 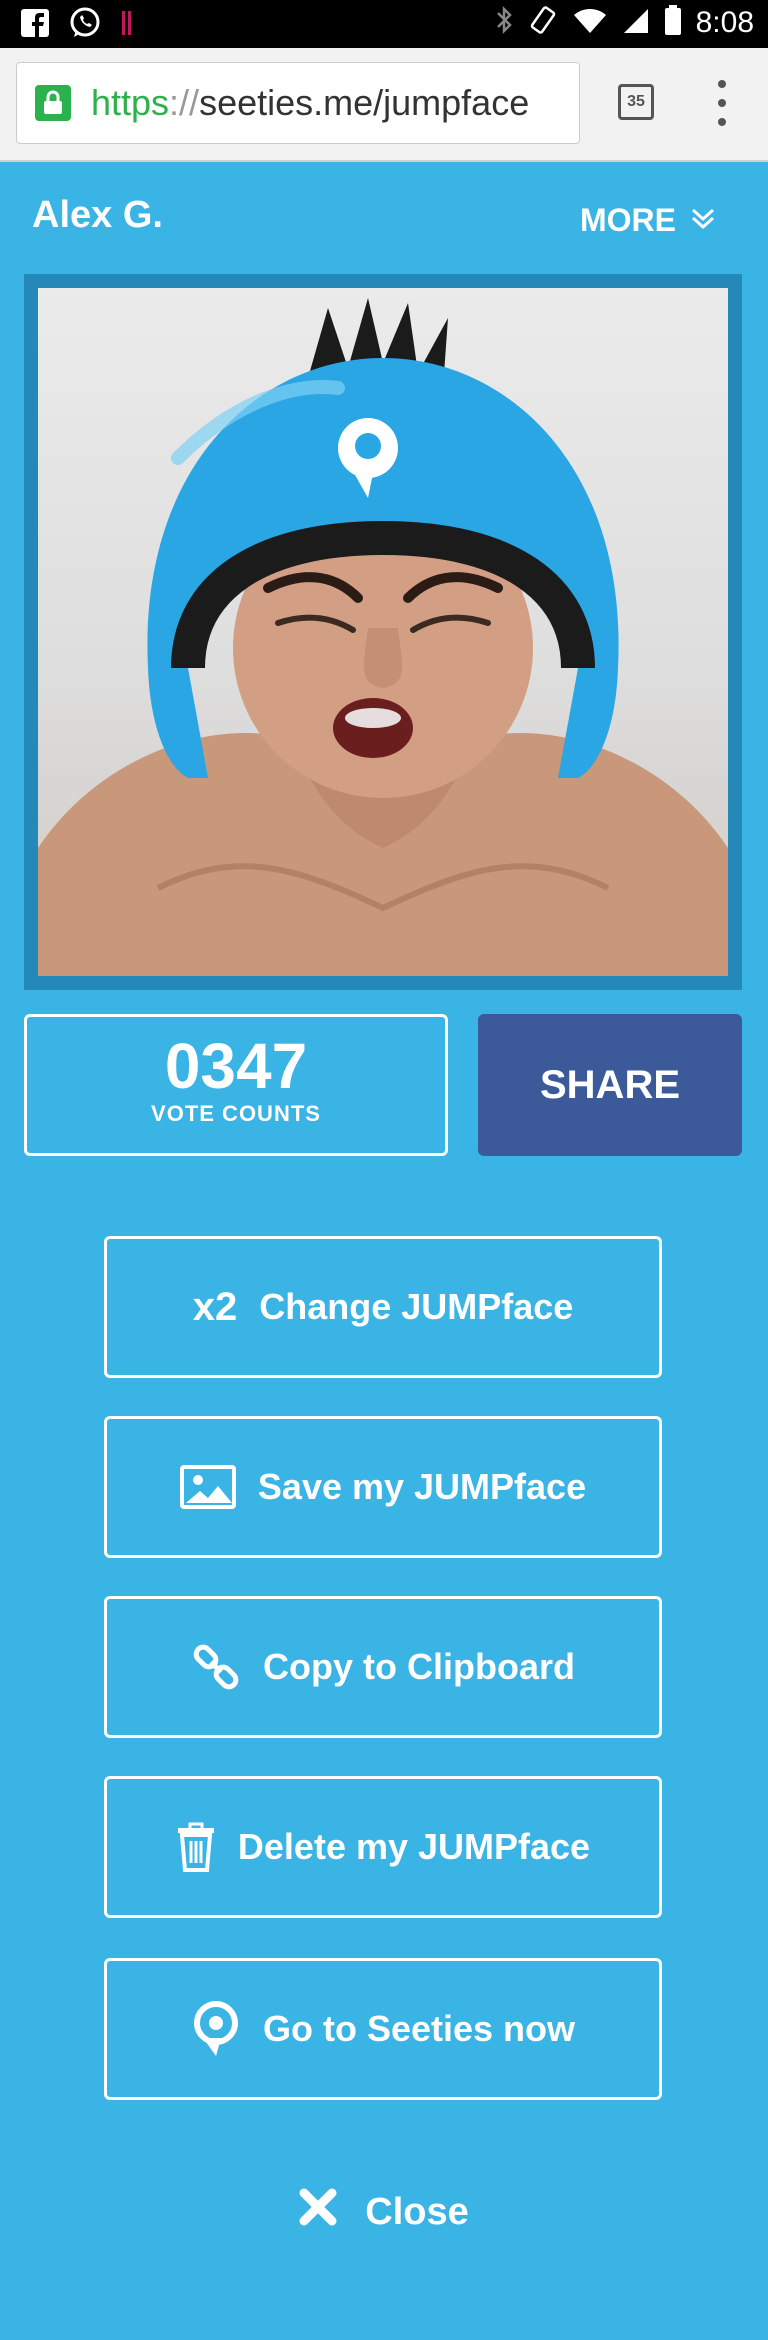 I want to click on copy-clipboard-label: Copy to Clipboard, so click(x=419, y=1666).